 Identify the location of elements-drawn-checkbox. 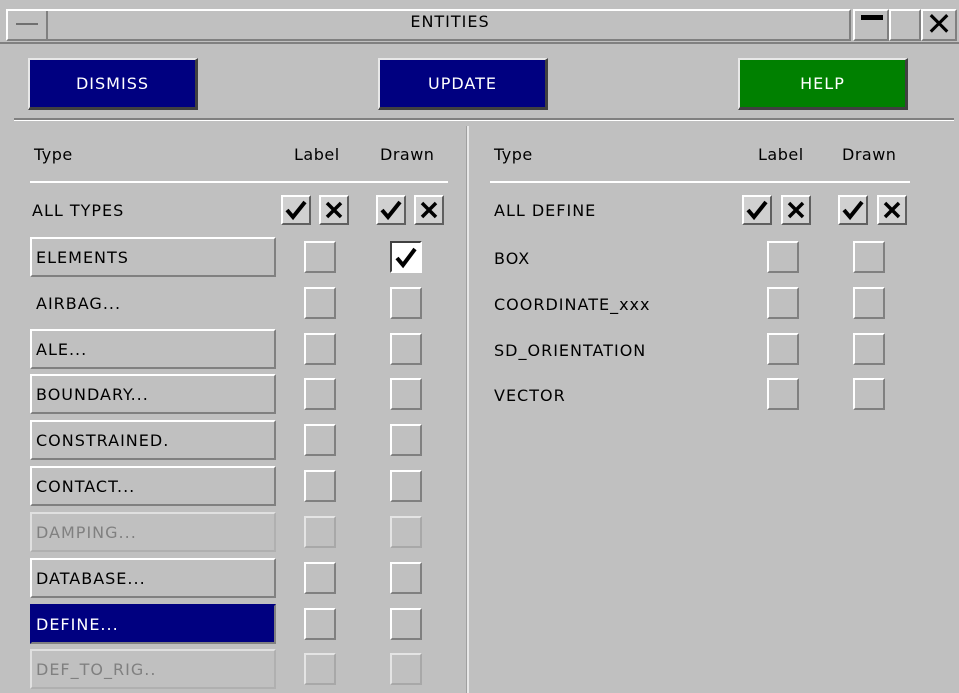
(406, 257).